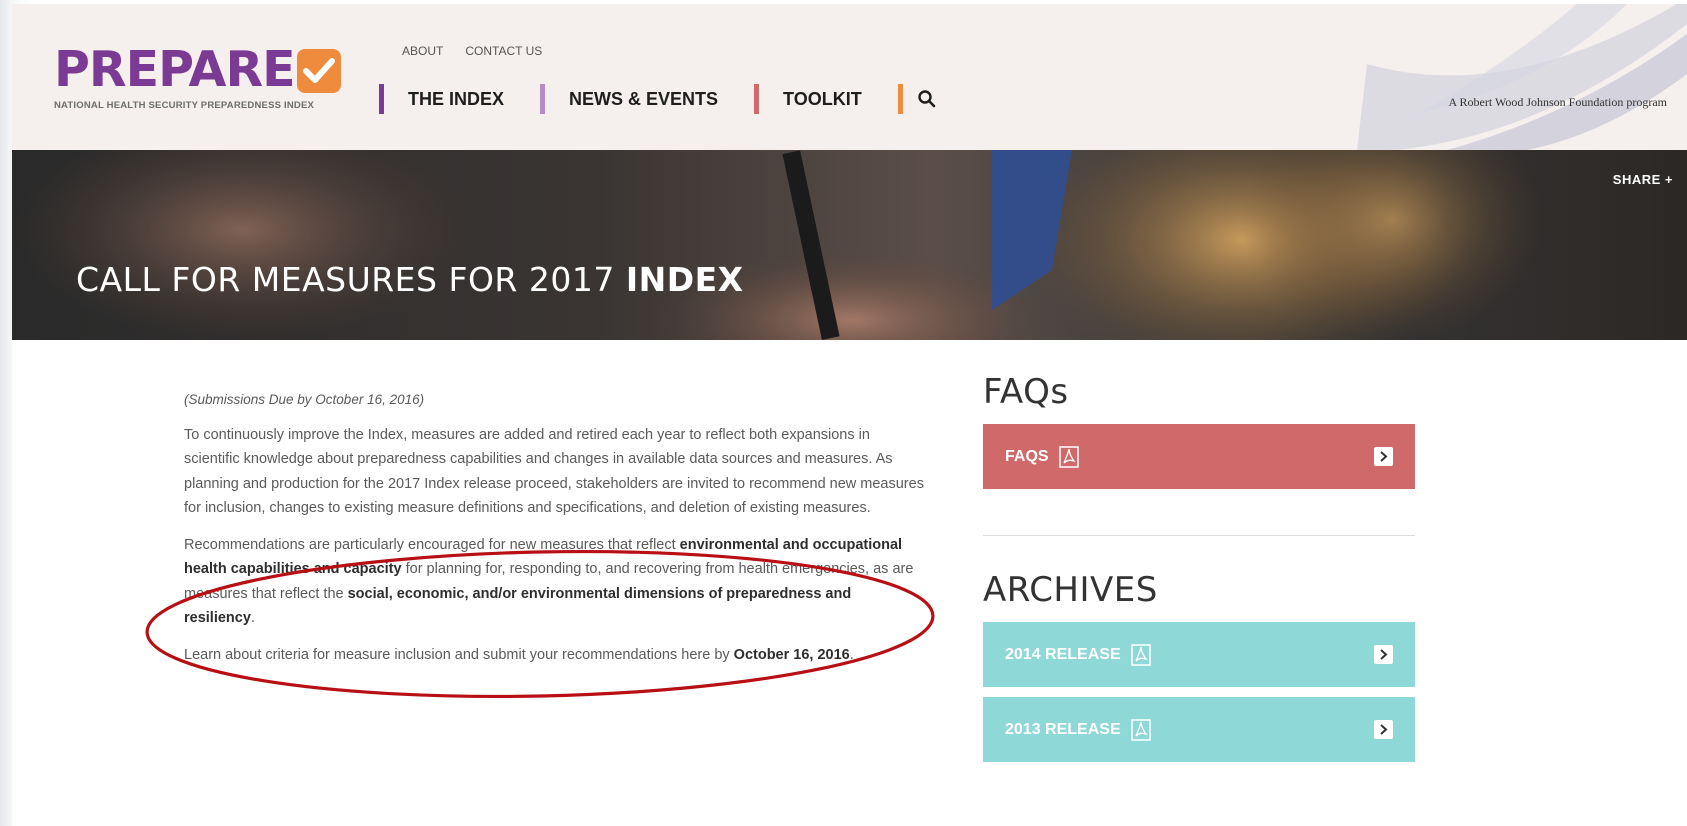 The width and height of the screenshot is (1687, 826). Describe the element at coordinates (1199, 729) in the screenshot. I see `archive-2013-panel: 2013 RELEASE` at that location.